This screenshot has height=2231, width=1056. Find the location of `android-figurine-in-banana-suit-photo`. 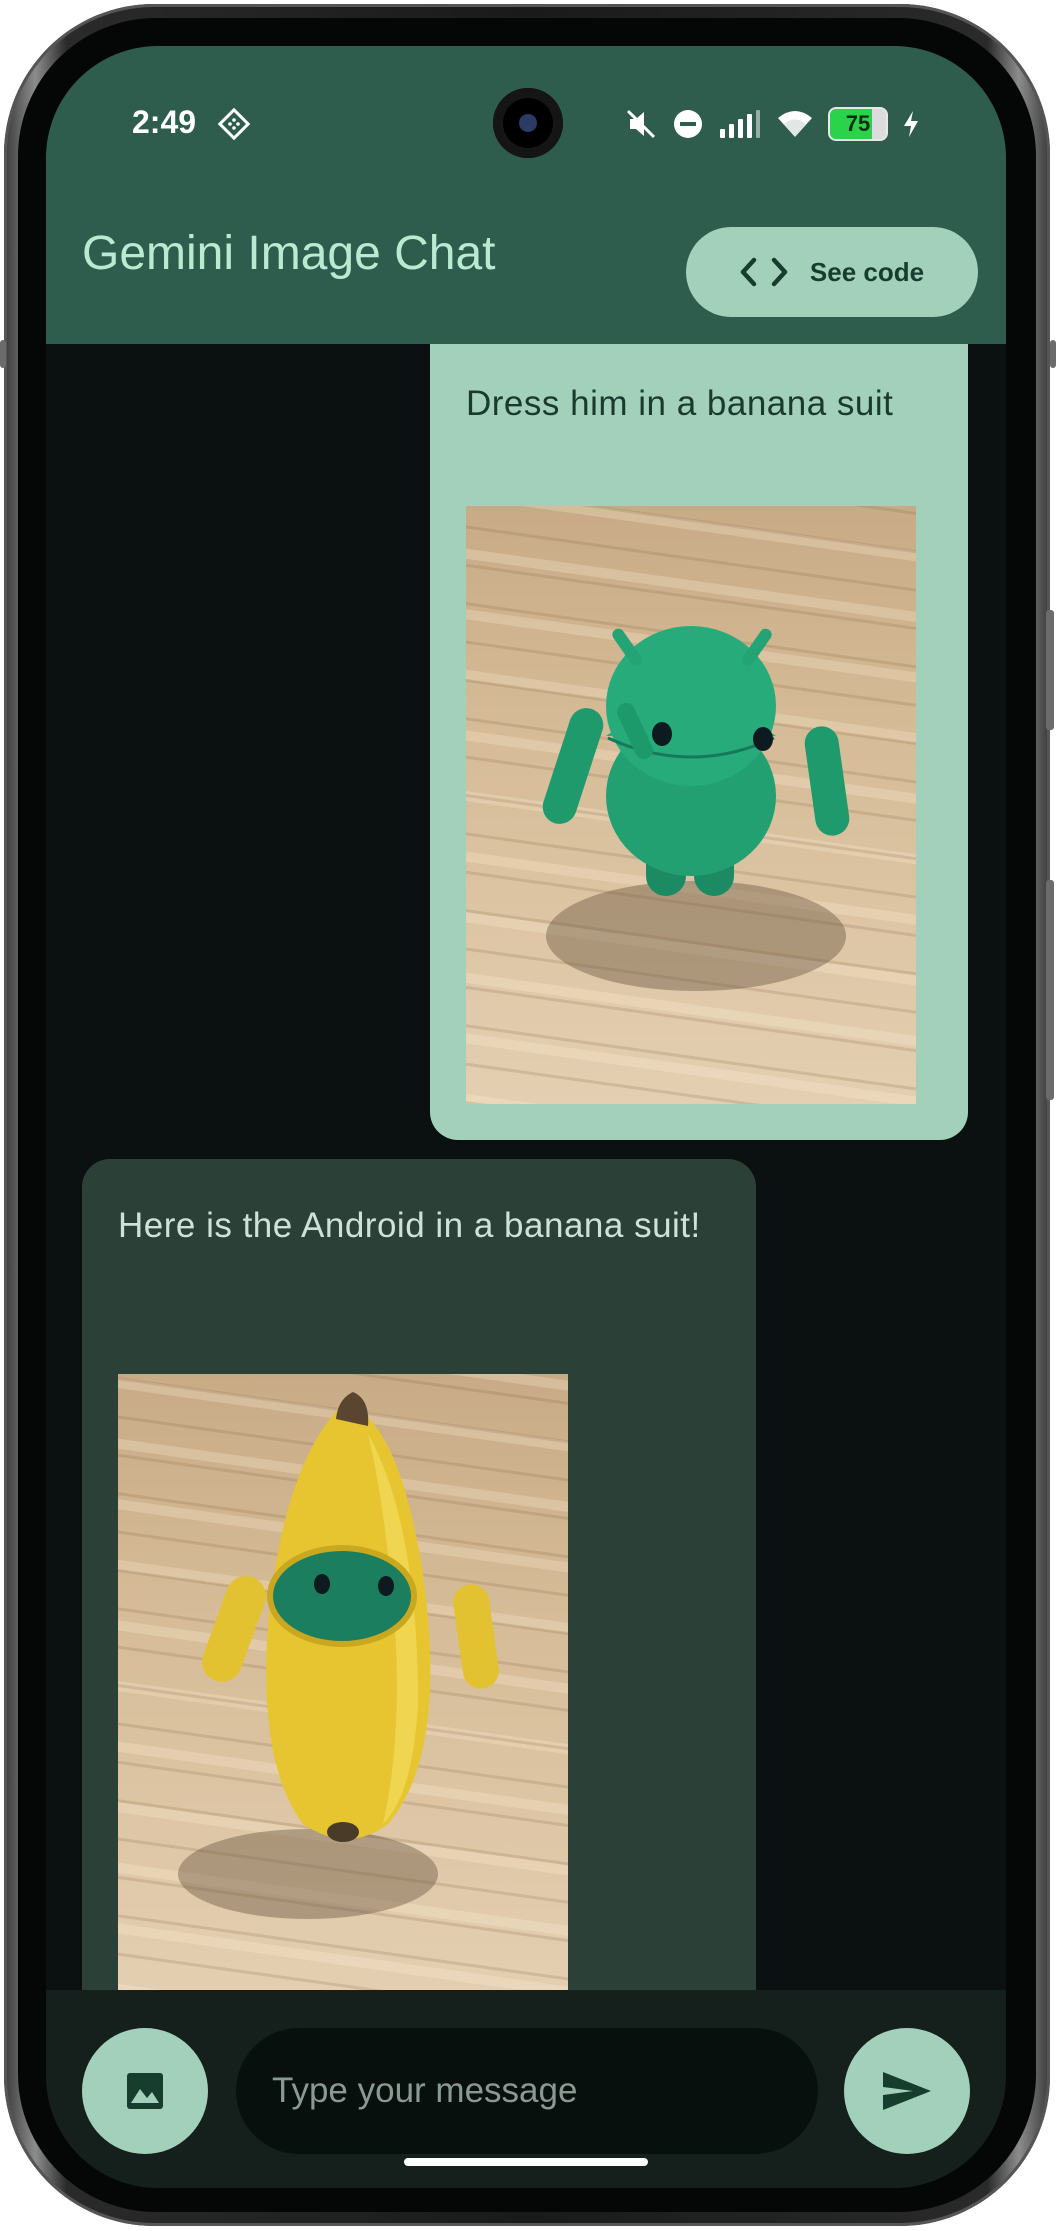

android-figurine-in-banana-suit-photo is located at coordinates (343, 1682).